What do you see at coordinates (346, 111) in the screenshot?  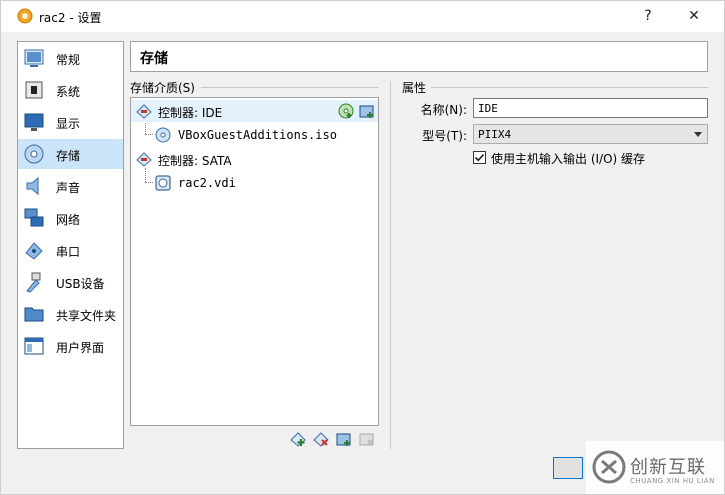 I see `add-optical-drive-icon` at bounding box center [346, 111].